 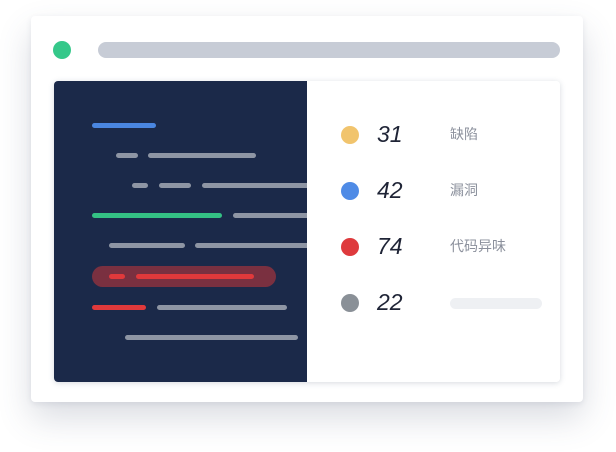 I want to click on address-bar, so click(x=329, y=50).